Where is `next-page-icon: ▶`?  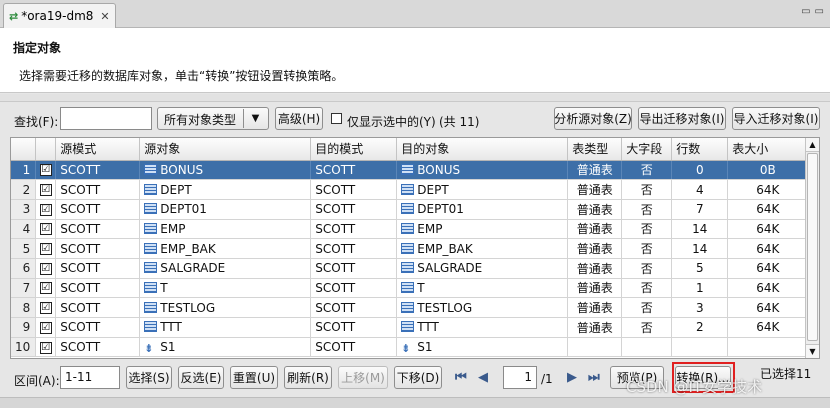 next-page-icon: ▶ is located at coordinates (572, 377).